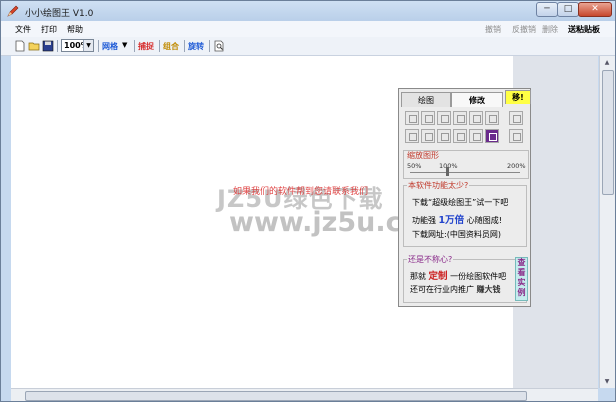 The height and width of the screenshot is (402, 616). I want to click on zoom-select: 100% ▼, so click(77, 45).